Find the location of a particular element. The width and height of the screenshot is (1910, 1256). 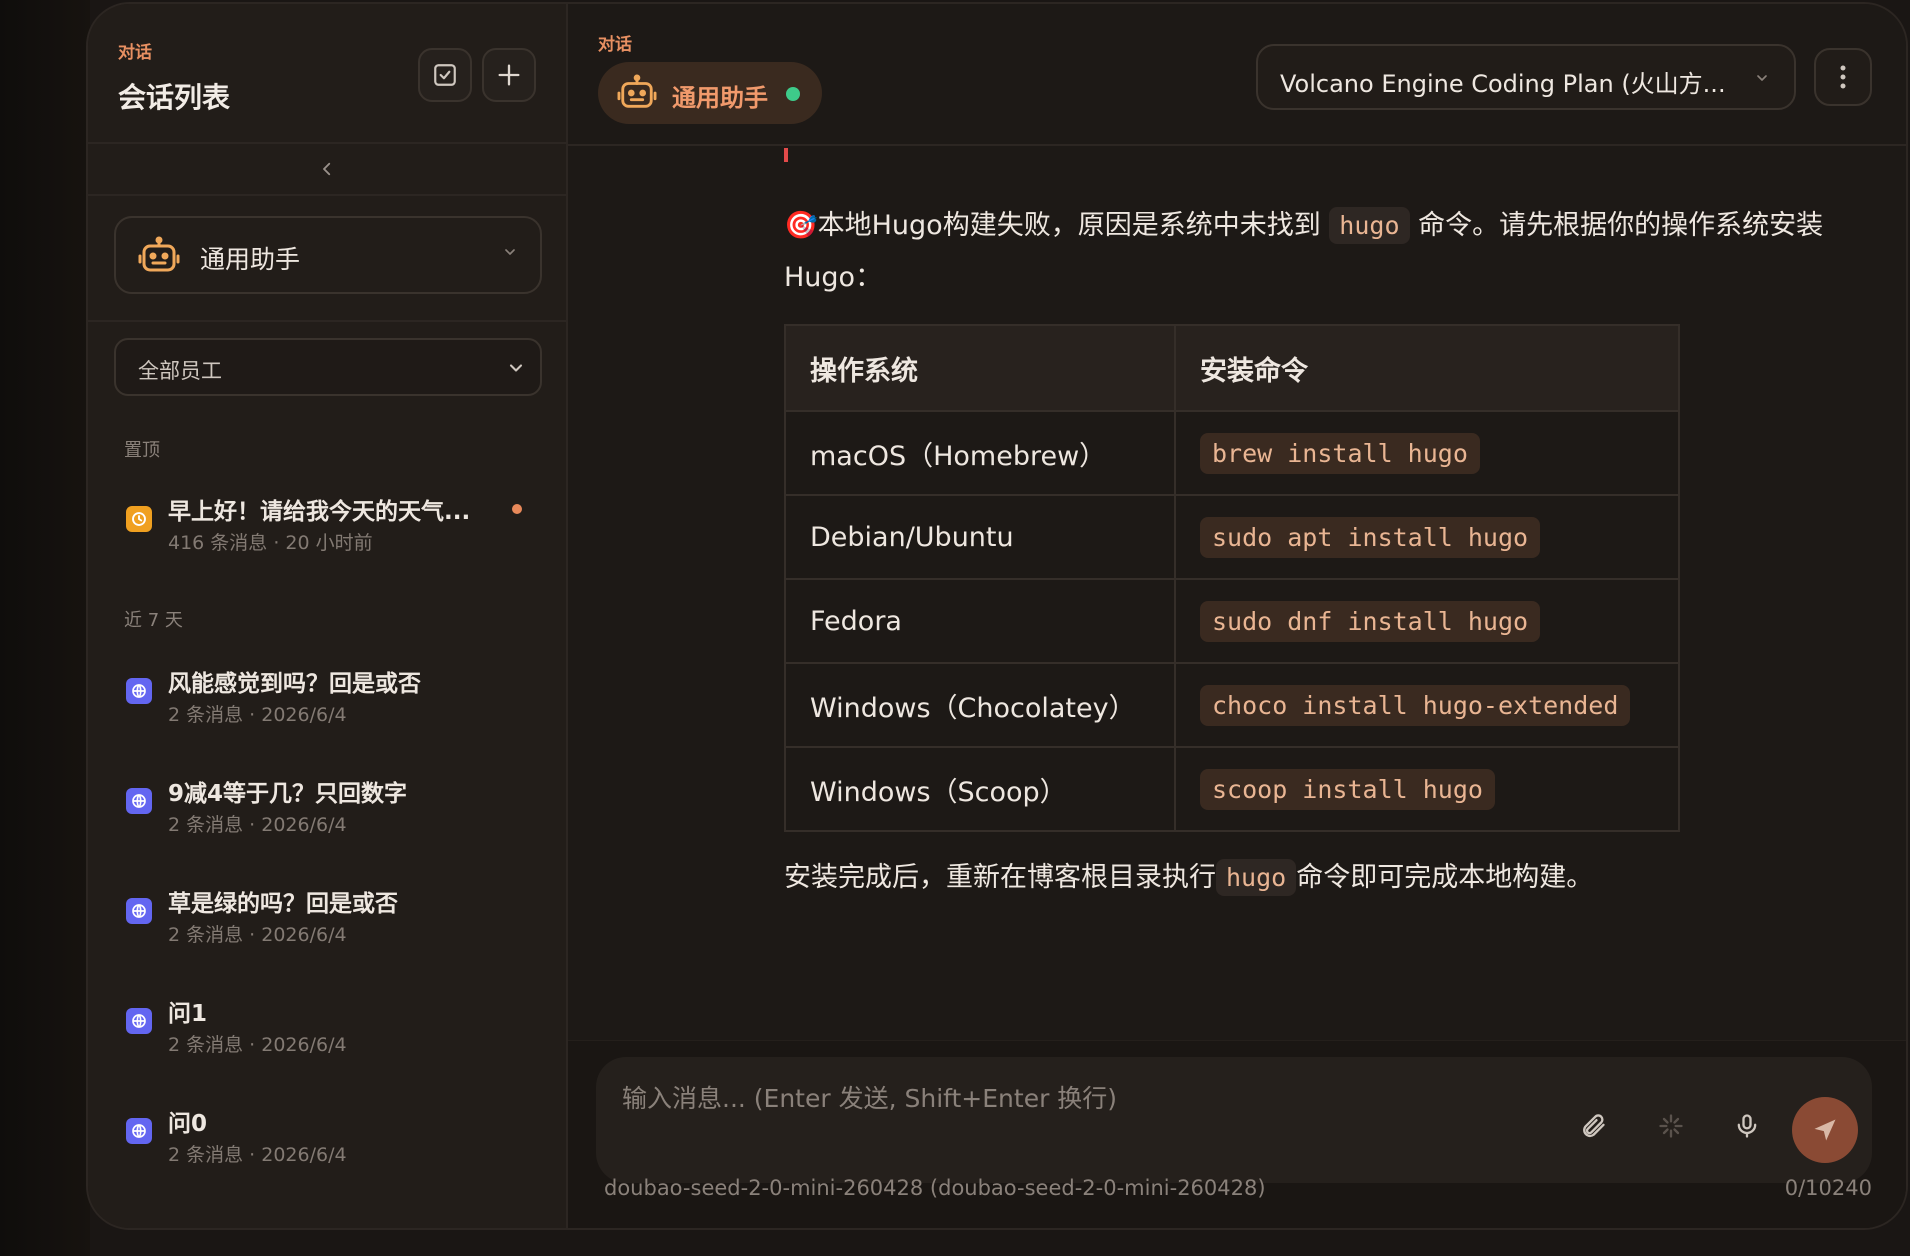

command-code: sudo dnf install hugo is located at coordinates (1370, 621).